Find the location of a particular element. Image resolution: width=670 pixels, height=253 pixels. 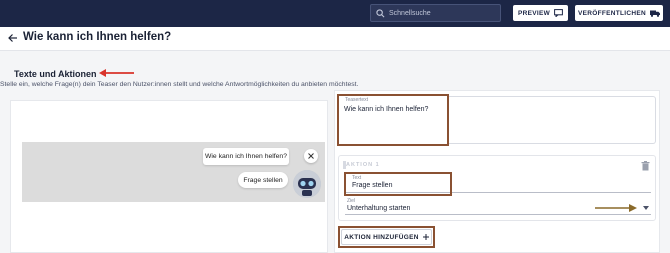

add-action-label: AKTION HINZUFÜGEN is located at coordinates (381, 237).